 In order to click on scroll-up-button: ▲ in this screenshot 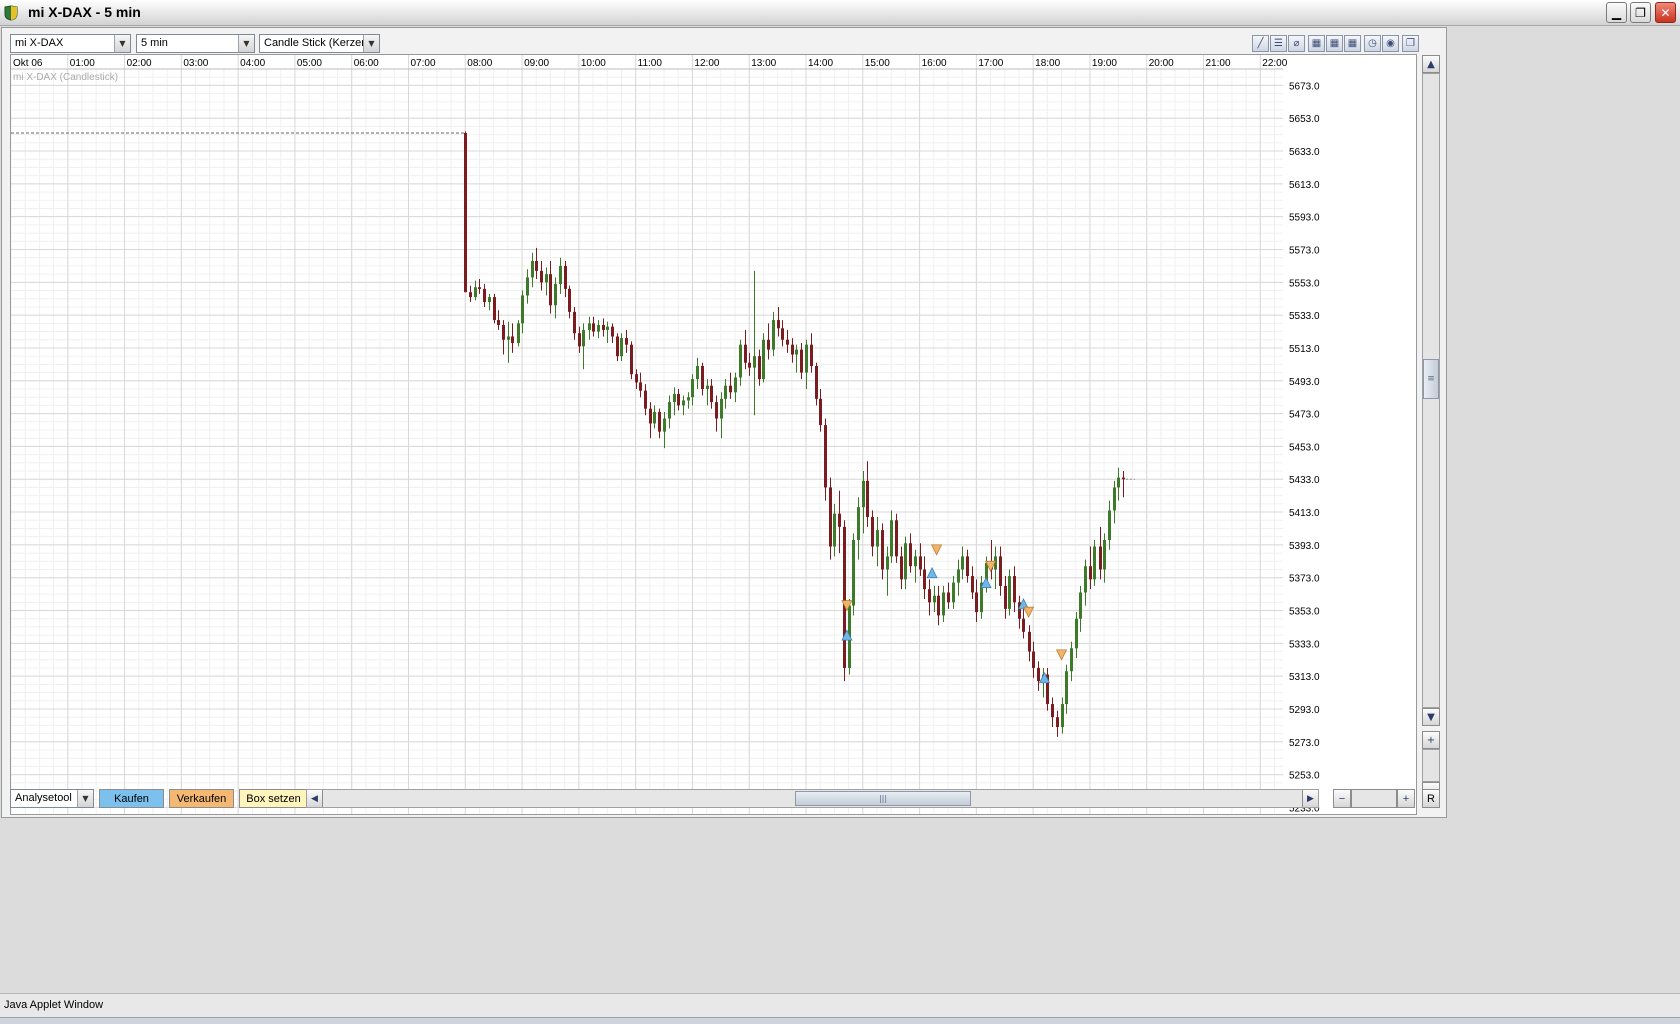, I will do `click(1431, 64)`.